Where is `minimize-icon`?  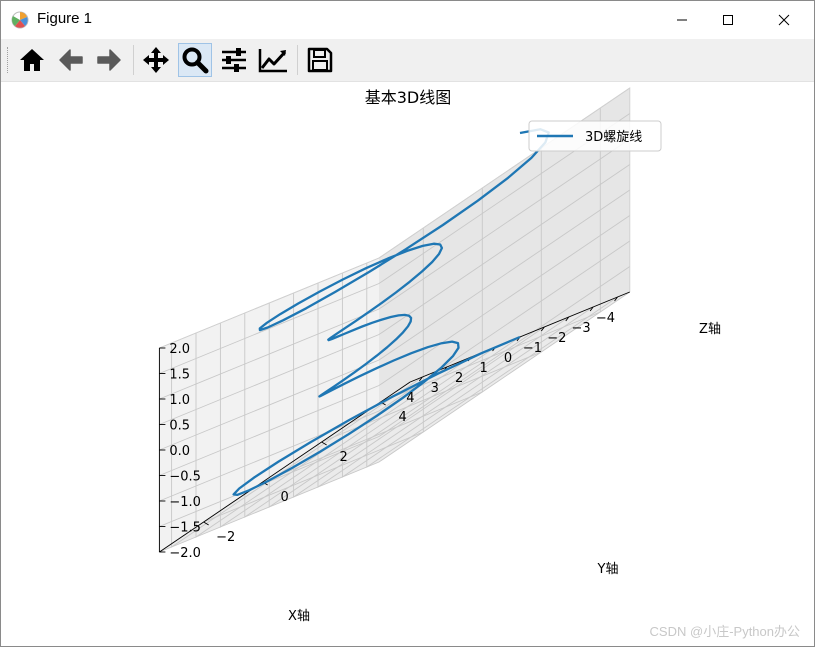 minimize-icon is located at coordinates (682, 20).